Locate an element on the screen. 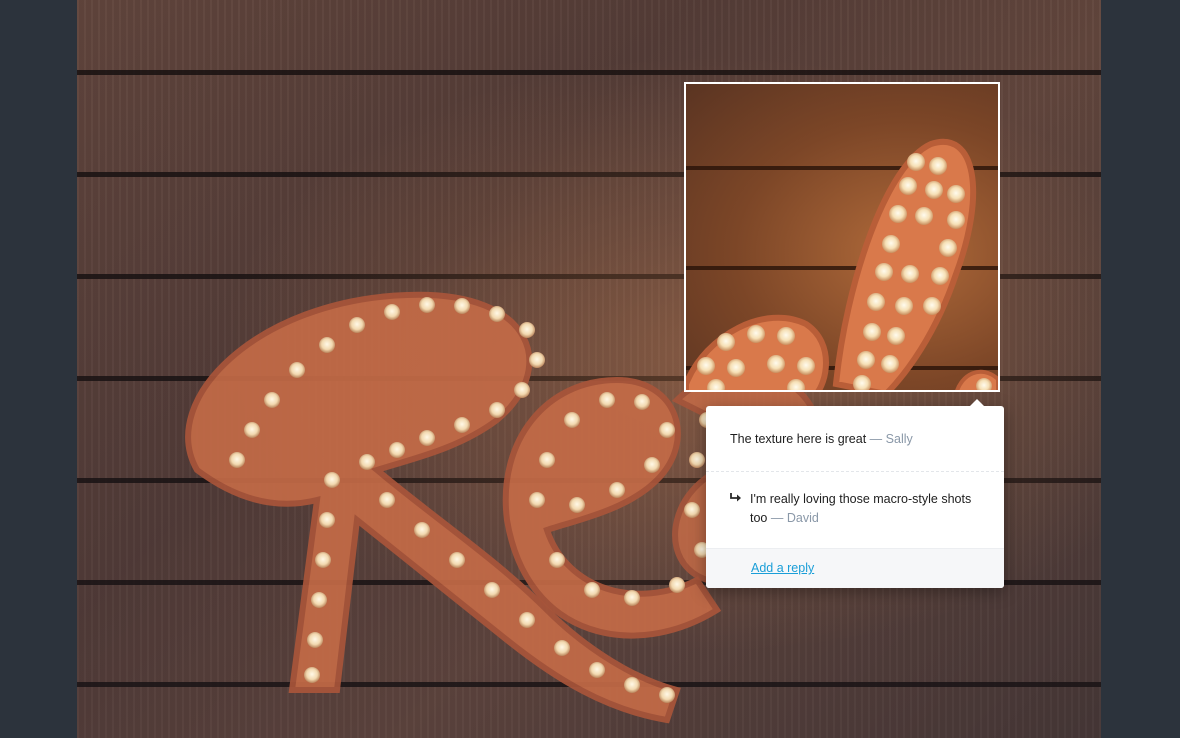 The image size is (1180, 738). crop-sign-detail is located at coordinates (842, 264).